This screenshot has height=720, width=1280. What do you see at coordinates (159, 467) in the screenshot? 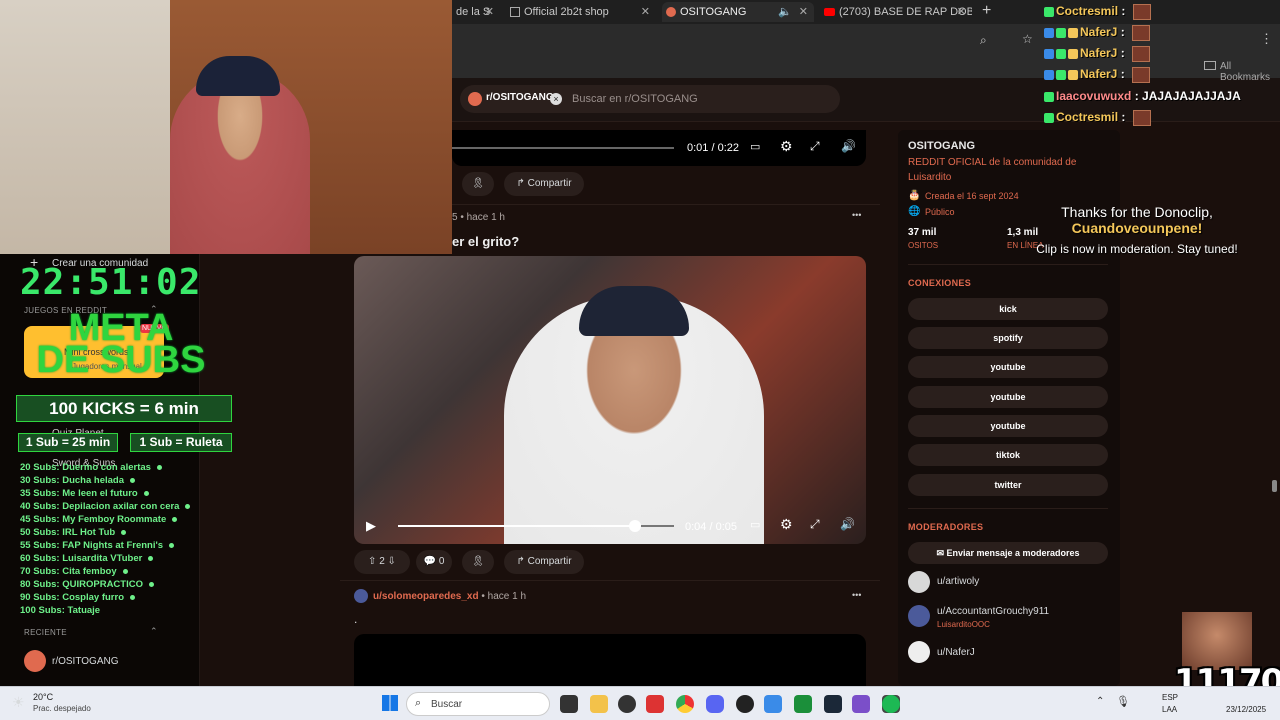
I see `status-dot-icon` at bounding box center [159, 467].